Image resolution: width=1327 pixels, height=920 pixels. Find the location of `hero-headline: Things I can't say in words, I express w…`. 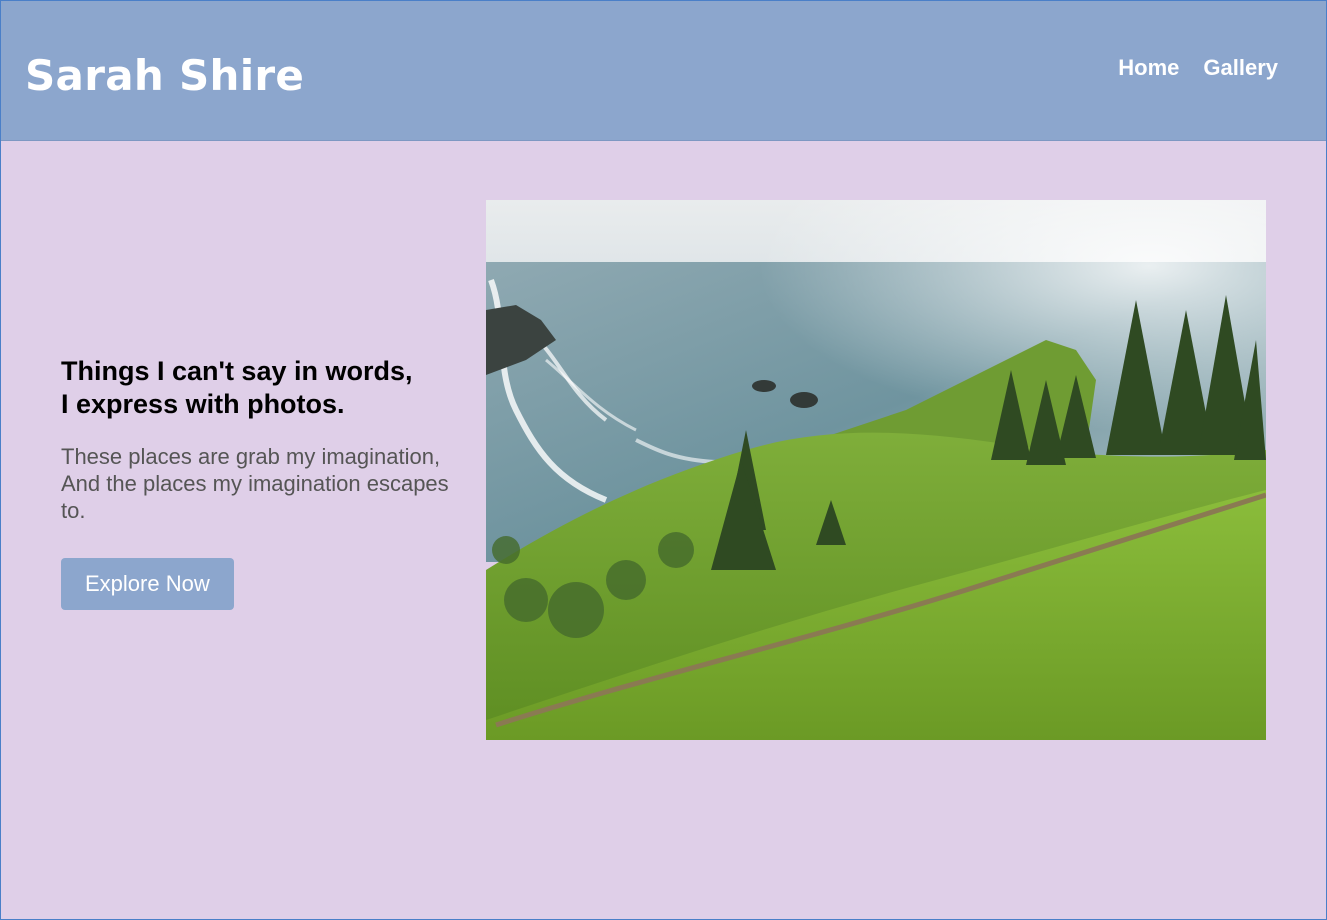

hero-headline: Things I can't say in words, I express w… is located at coordinates (237, 387).